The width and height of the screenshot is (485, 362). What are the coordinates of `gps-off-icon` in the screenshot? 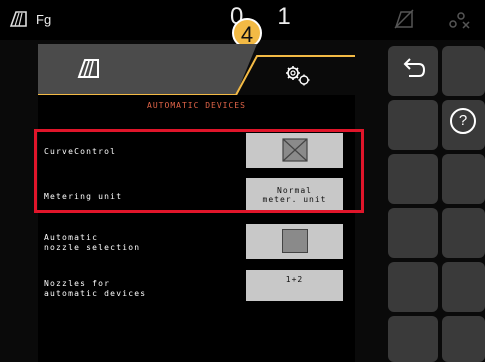 It's located at (459, 20).